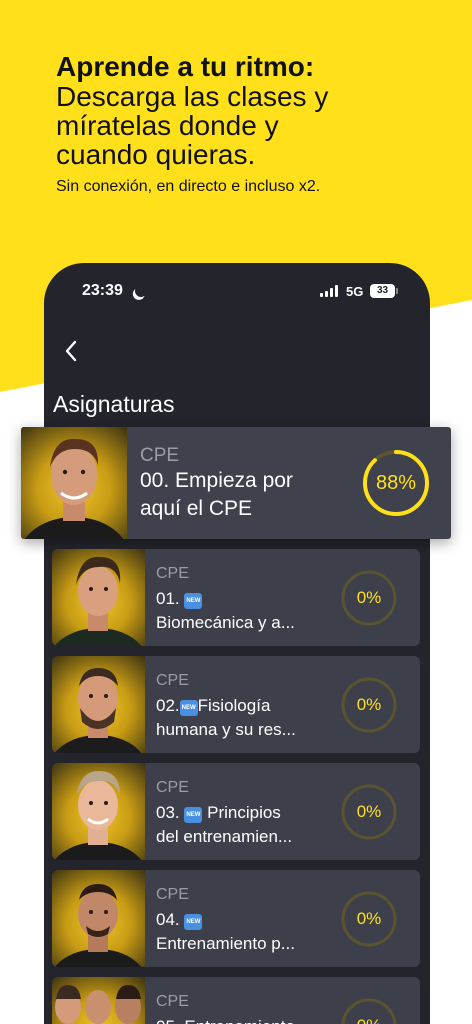 The width and height of the screenshot is (472, 1024). What do you see at coordinates (330, 291) in the screenshot?
I see `signal-icon` at bounding box center [330, 291].